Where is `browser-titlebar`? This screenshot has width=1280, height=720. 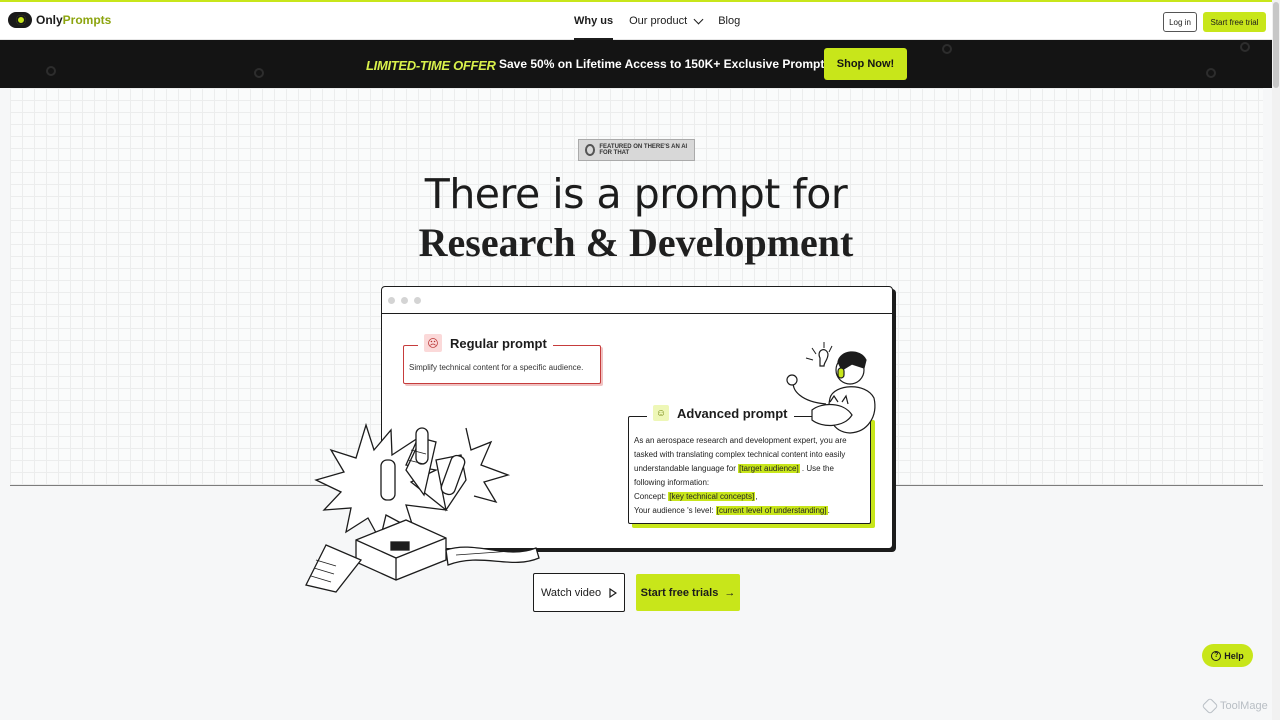 browser-titlebar is located at coordinates (637, 300).